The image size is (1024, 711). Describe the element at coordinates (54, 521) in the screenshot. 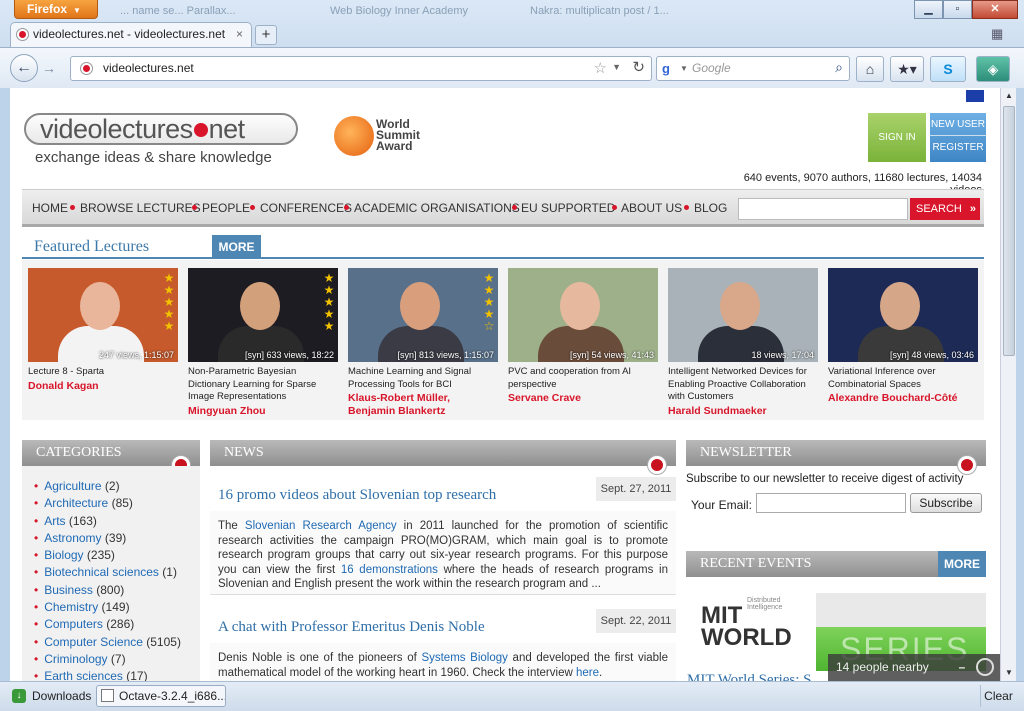

I see `category-link: Arts` at that location.